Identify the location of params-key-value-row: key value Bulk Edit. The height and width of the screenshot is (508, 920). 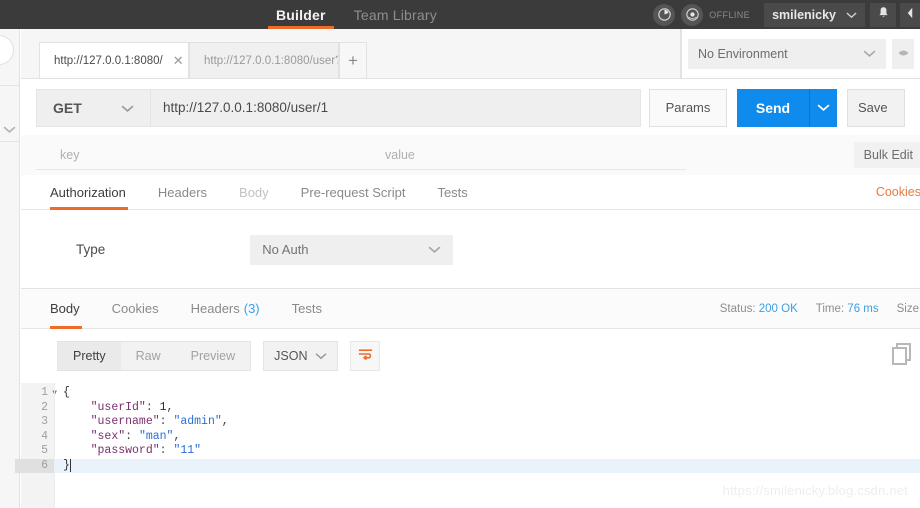
(470, 155).